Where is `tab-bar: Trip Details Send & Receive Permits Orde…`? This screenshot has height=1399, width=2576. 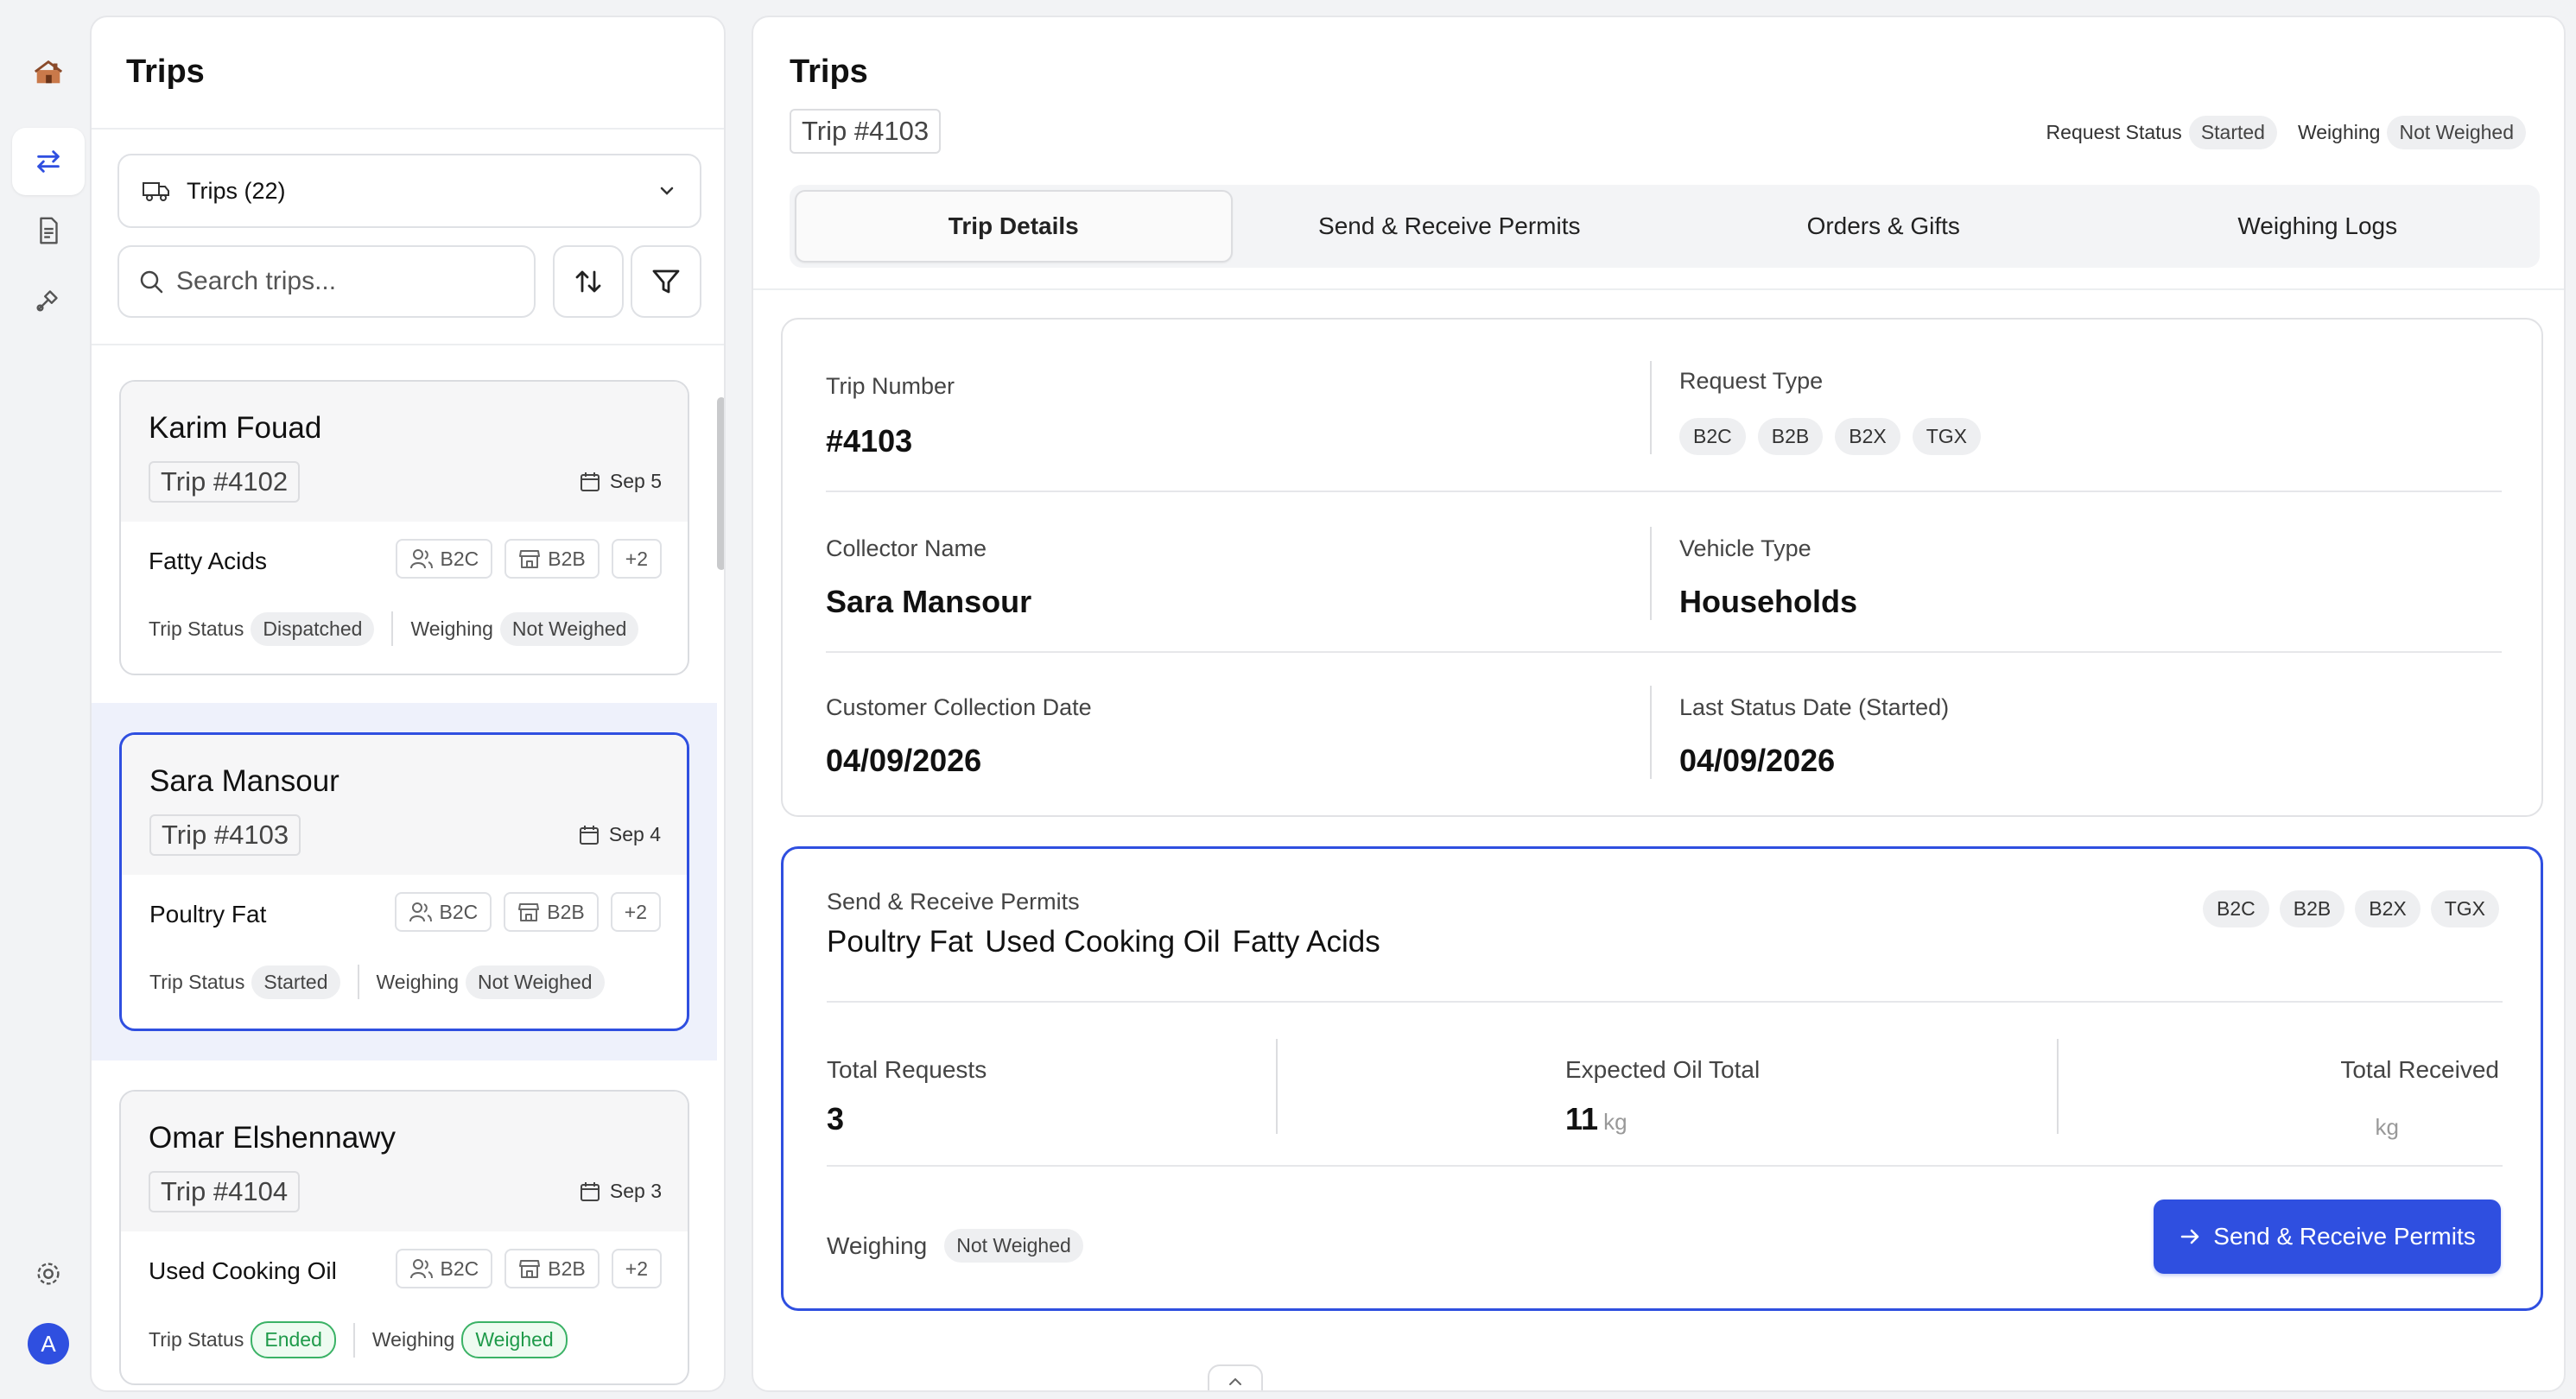 tab-bar: Trip Details Send & Receive Permits Orde… is located at coordinates (1665, 226).